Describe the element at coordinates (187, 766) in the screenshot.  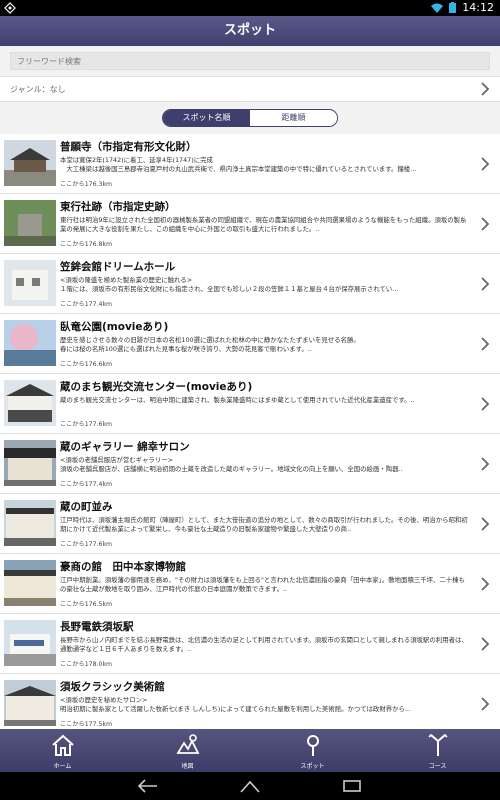
I see `tab-map-label: 地図` at that location.